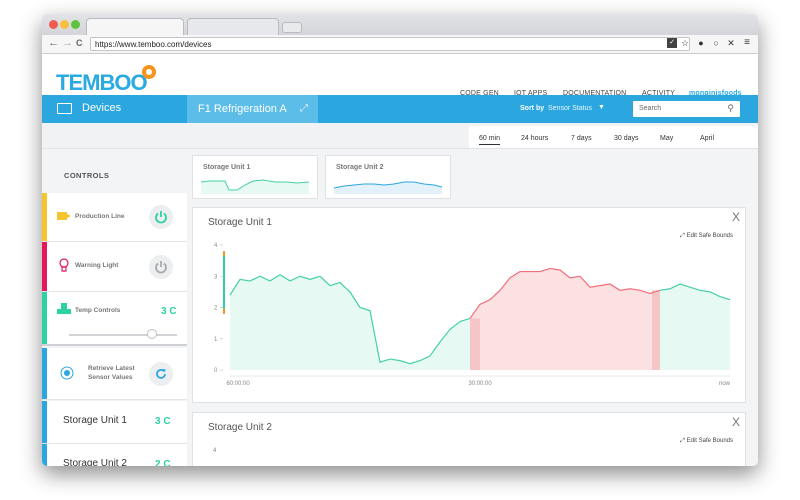 This screenshot has width=800, height=500. I want to click on new-tab-button, so click(292, 27).